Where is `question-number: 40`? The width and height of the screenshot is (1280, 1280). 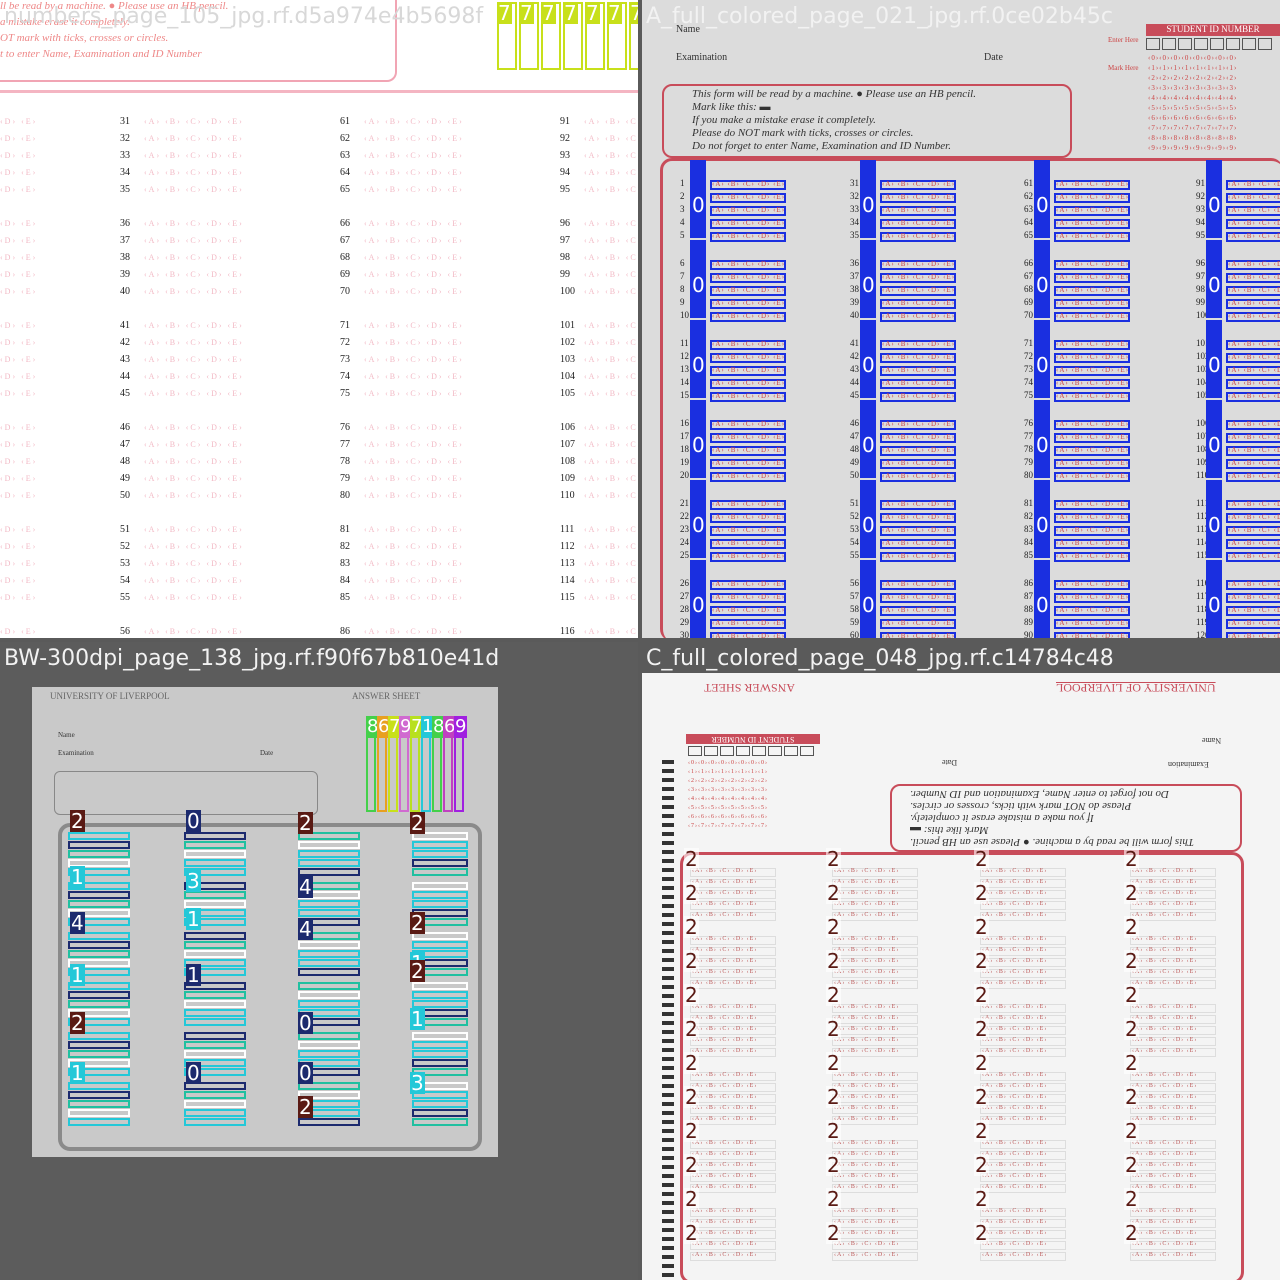 question-number: 40 is located at coordinates (125, 291).